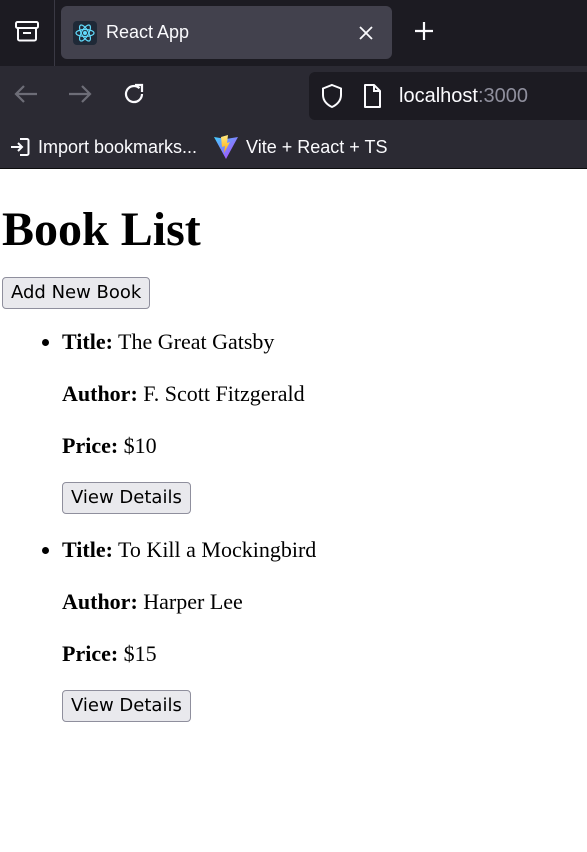 The image size is (587, 852). What do you see at coordinates (148, 32) in the screenshot?
I see `tab-title: React App` at bounding box center [148, 32].